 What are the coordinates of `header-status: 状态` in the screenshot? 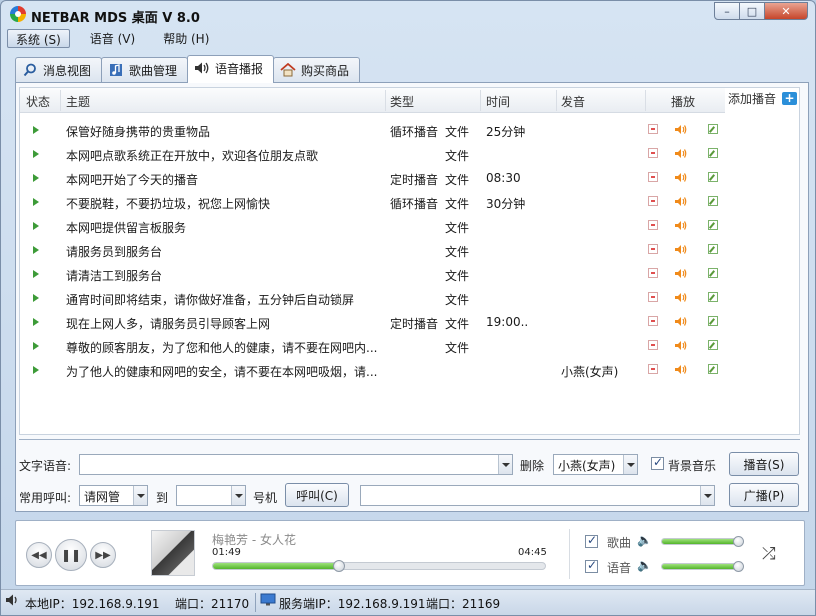 It's located at (38, 101).